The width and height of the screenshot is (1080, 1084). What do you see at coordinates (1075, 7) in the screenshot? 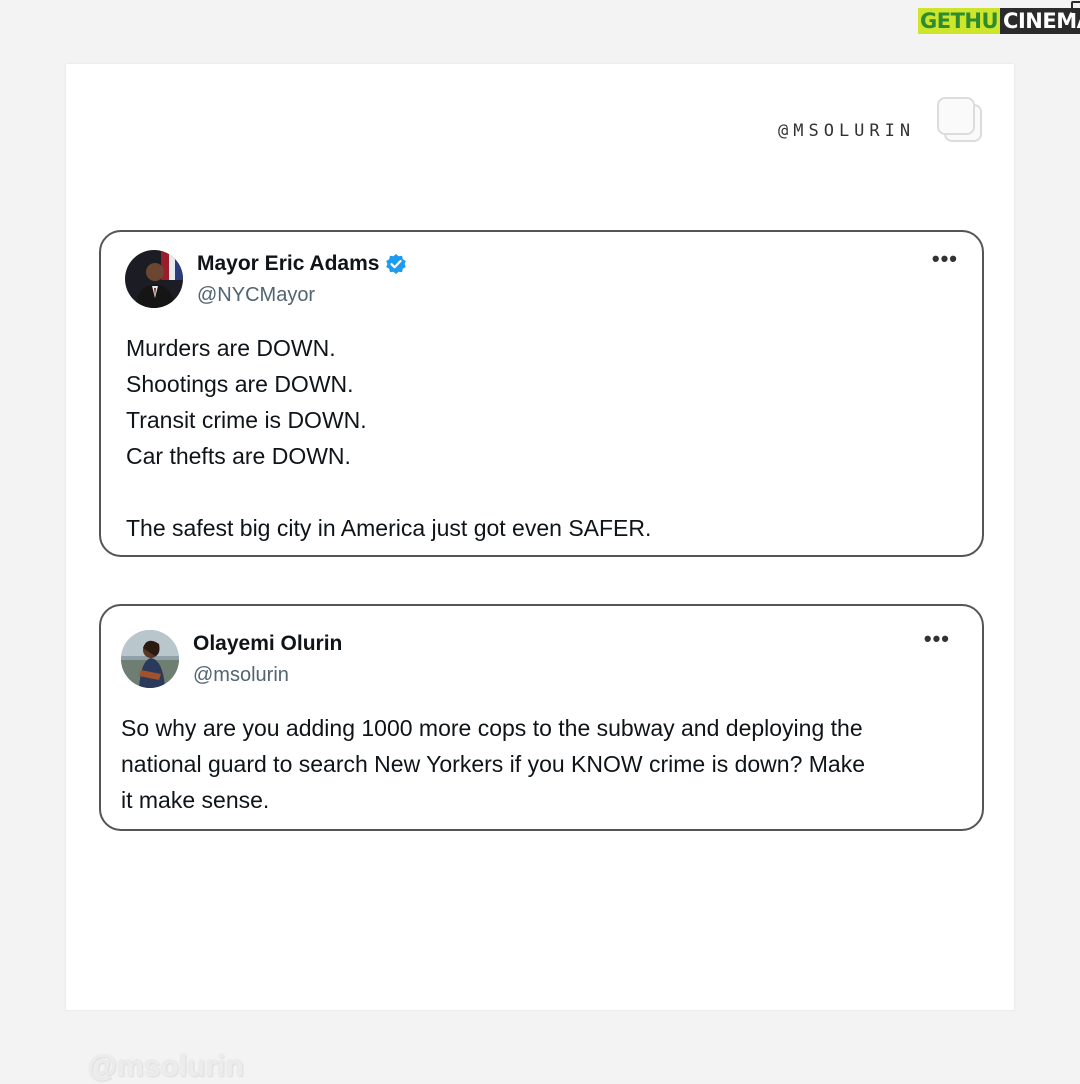
I see `film-reel-icon` at bounding box center [1075, 7].